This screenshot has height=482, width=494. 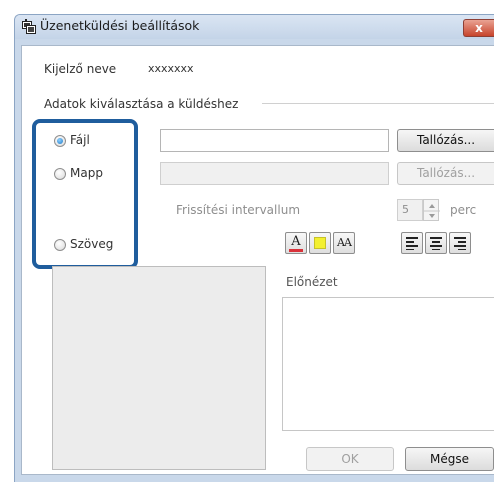 I want to click on text-label: Szöveg, so click(x=91, y=244).